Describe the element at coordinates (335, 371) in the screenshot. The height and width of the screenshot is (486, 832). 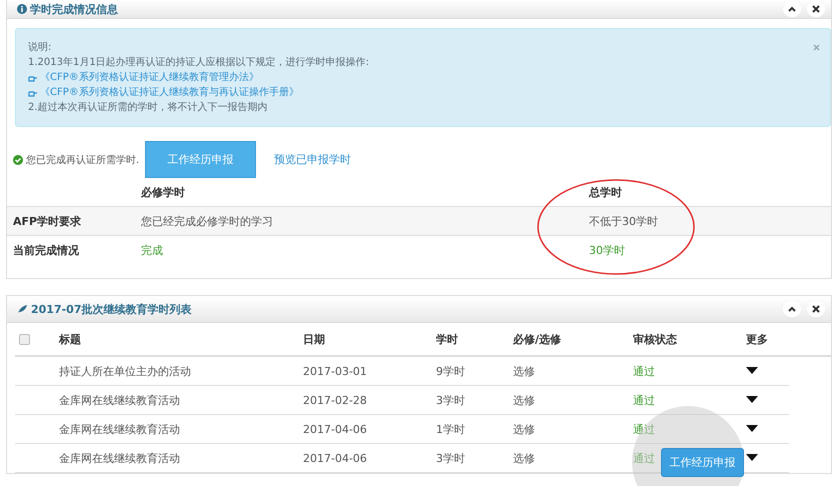
I see `table-cell: 2017-03-01` at that location.